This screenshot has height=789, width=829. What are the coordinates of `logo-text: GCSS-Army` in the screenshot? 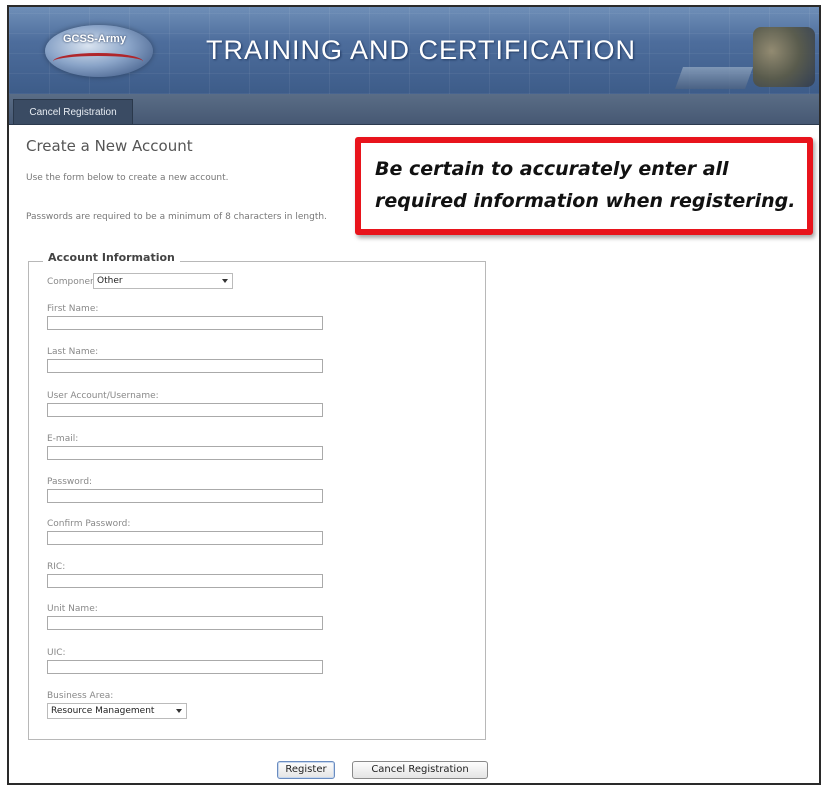 It's located at (94, 39).